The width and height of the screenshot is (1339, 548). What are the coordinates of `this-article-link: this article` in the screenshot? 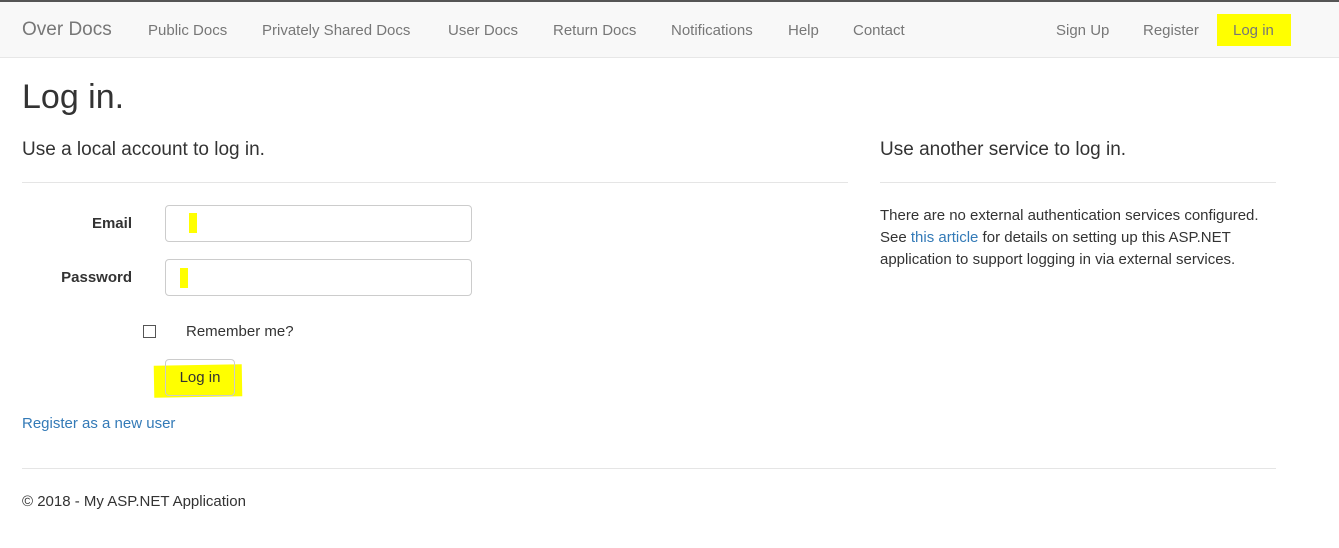 It's located at (945, 237).